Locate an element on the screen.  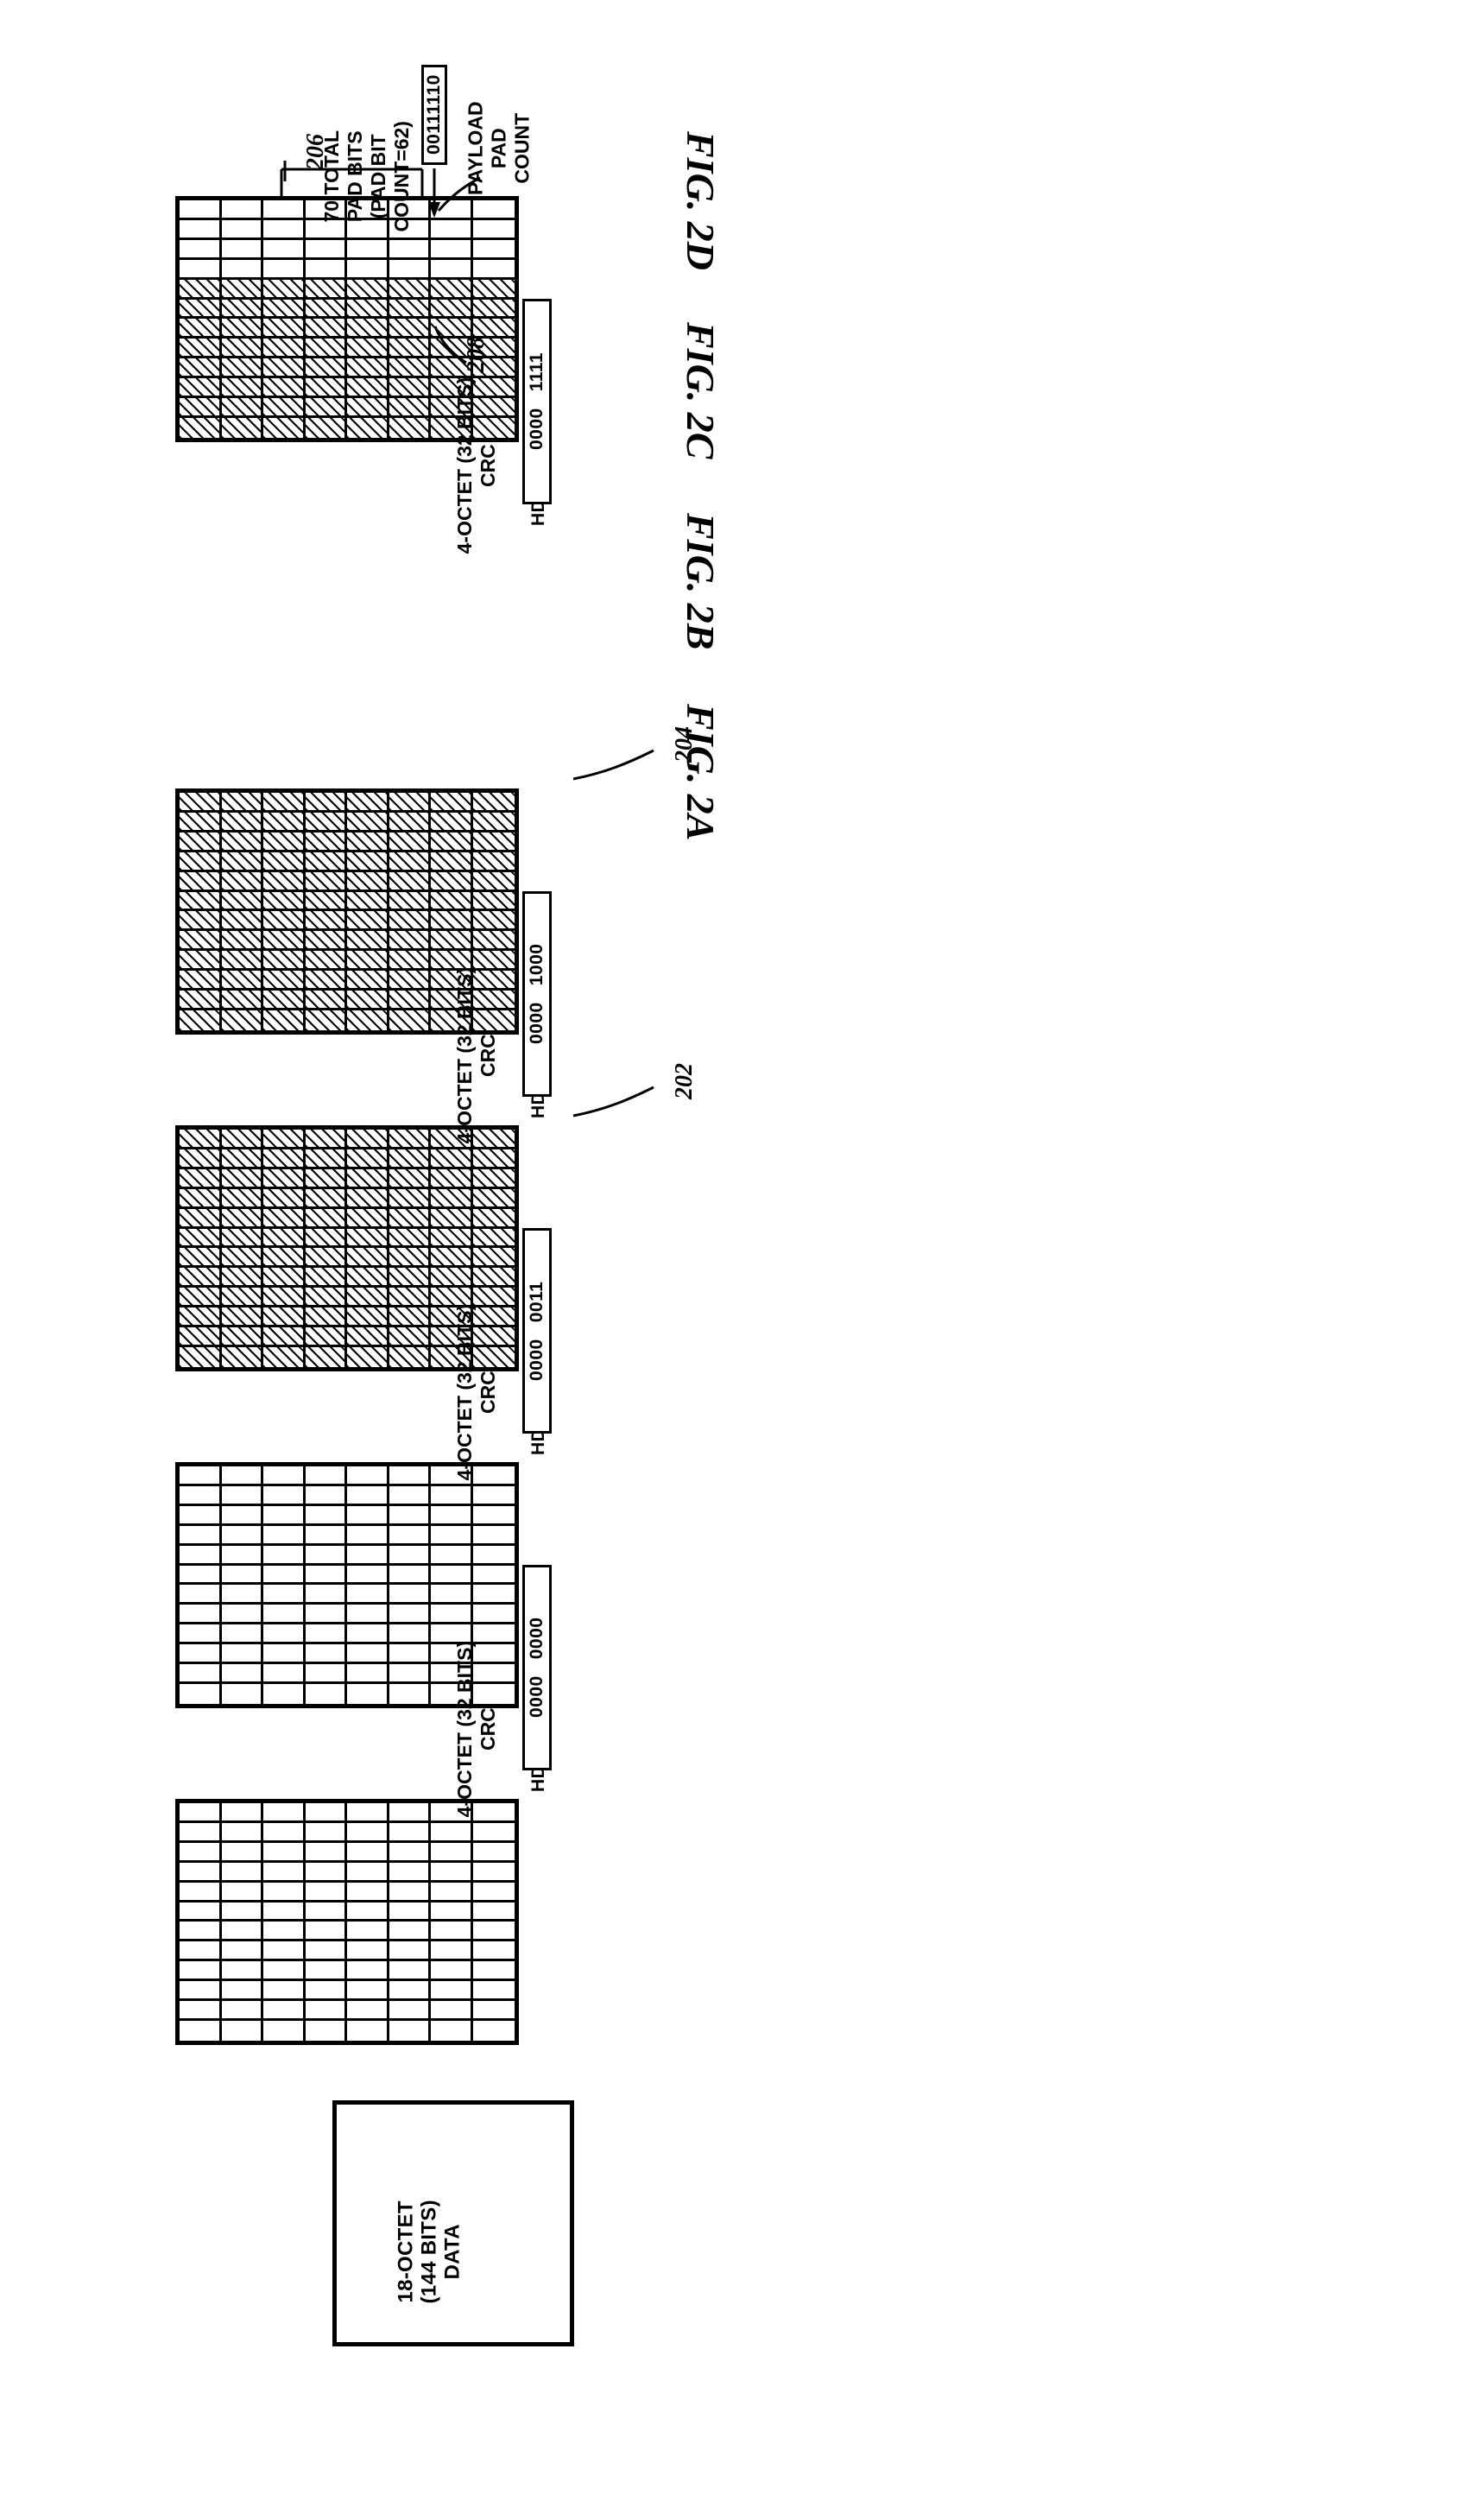
panel-2a-crc-label: 4-OCTET (32 BITS) CRC is located at coordinates (476, 1729).